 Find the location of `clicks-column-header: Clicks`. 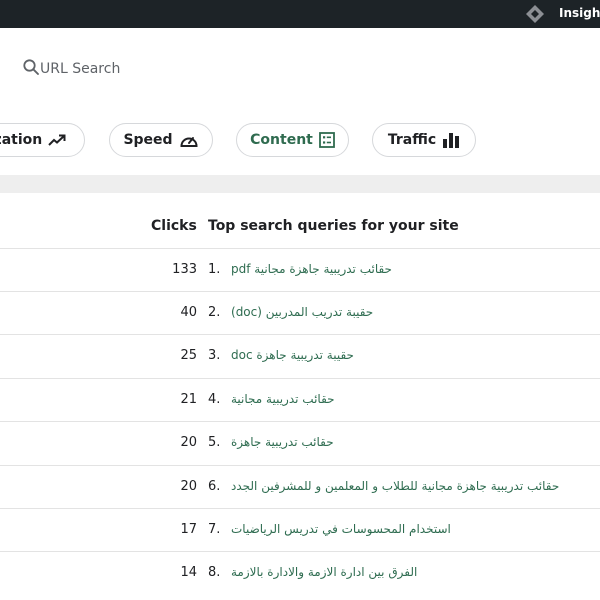

clicks-column-header: Clicks is located at coordinates (174, 226).